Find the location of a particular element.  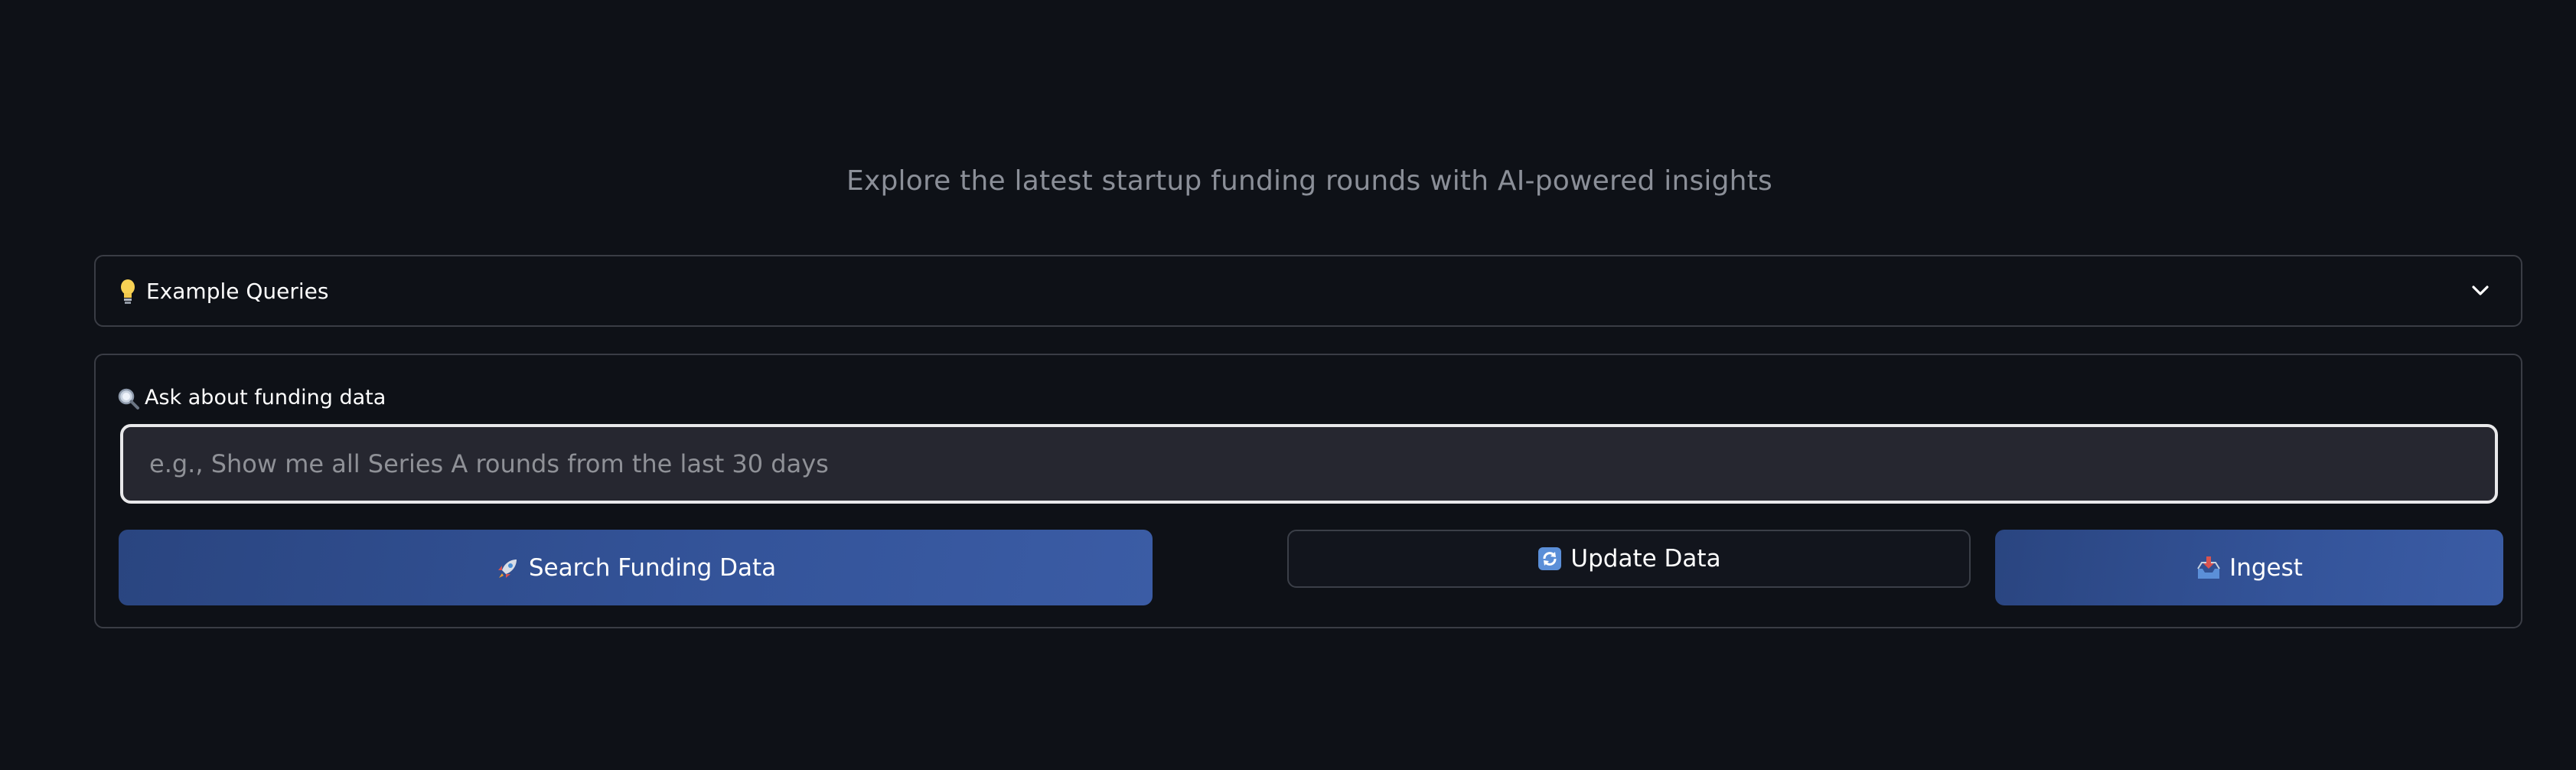

ingest-button: Ingest is located at coordinates (2249, 568).